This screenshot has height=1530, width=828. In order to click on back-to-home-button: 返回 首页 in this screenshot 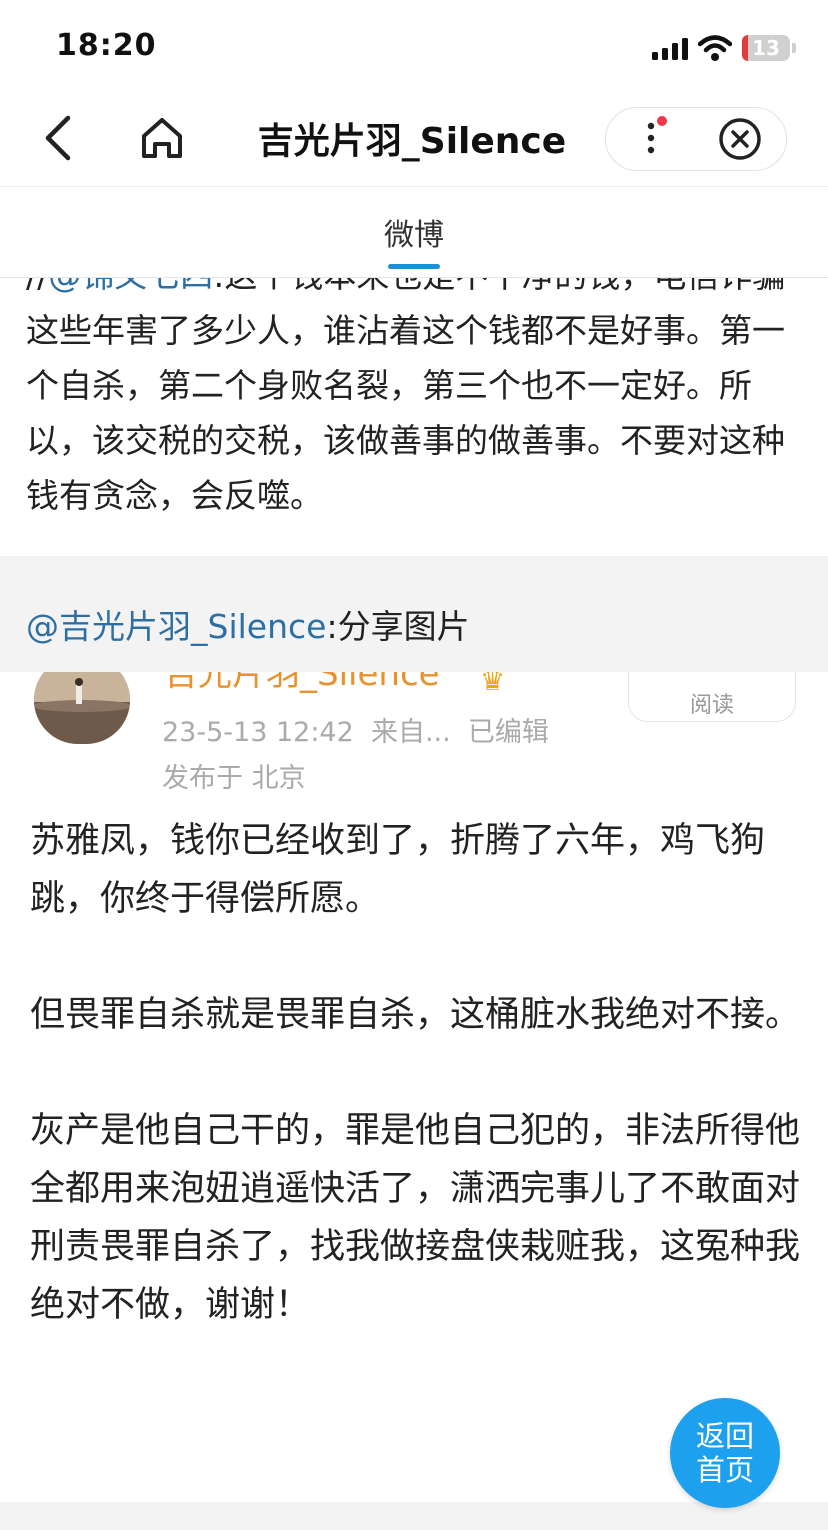, I will do `click(725, 1453)`.